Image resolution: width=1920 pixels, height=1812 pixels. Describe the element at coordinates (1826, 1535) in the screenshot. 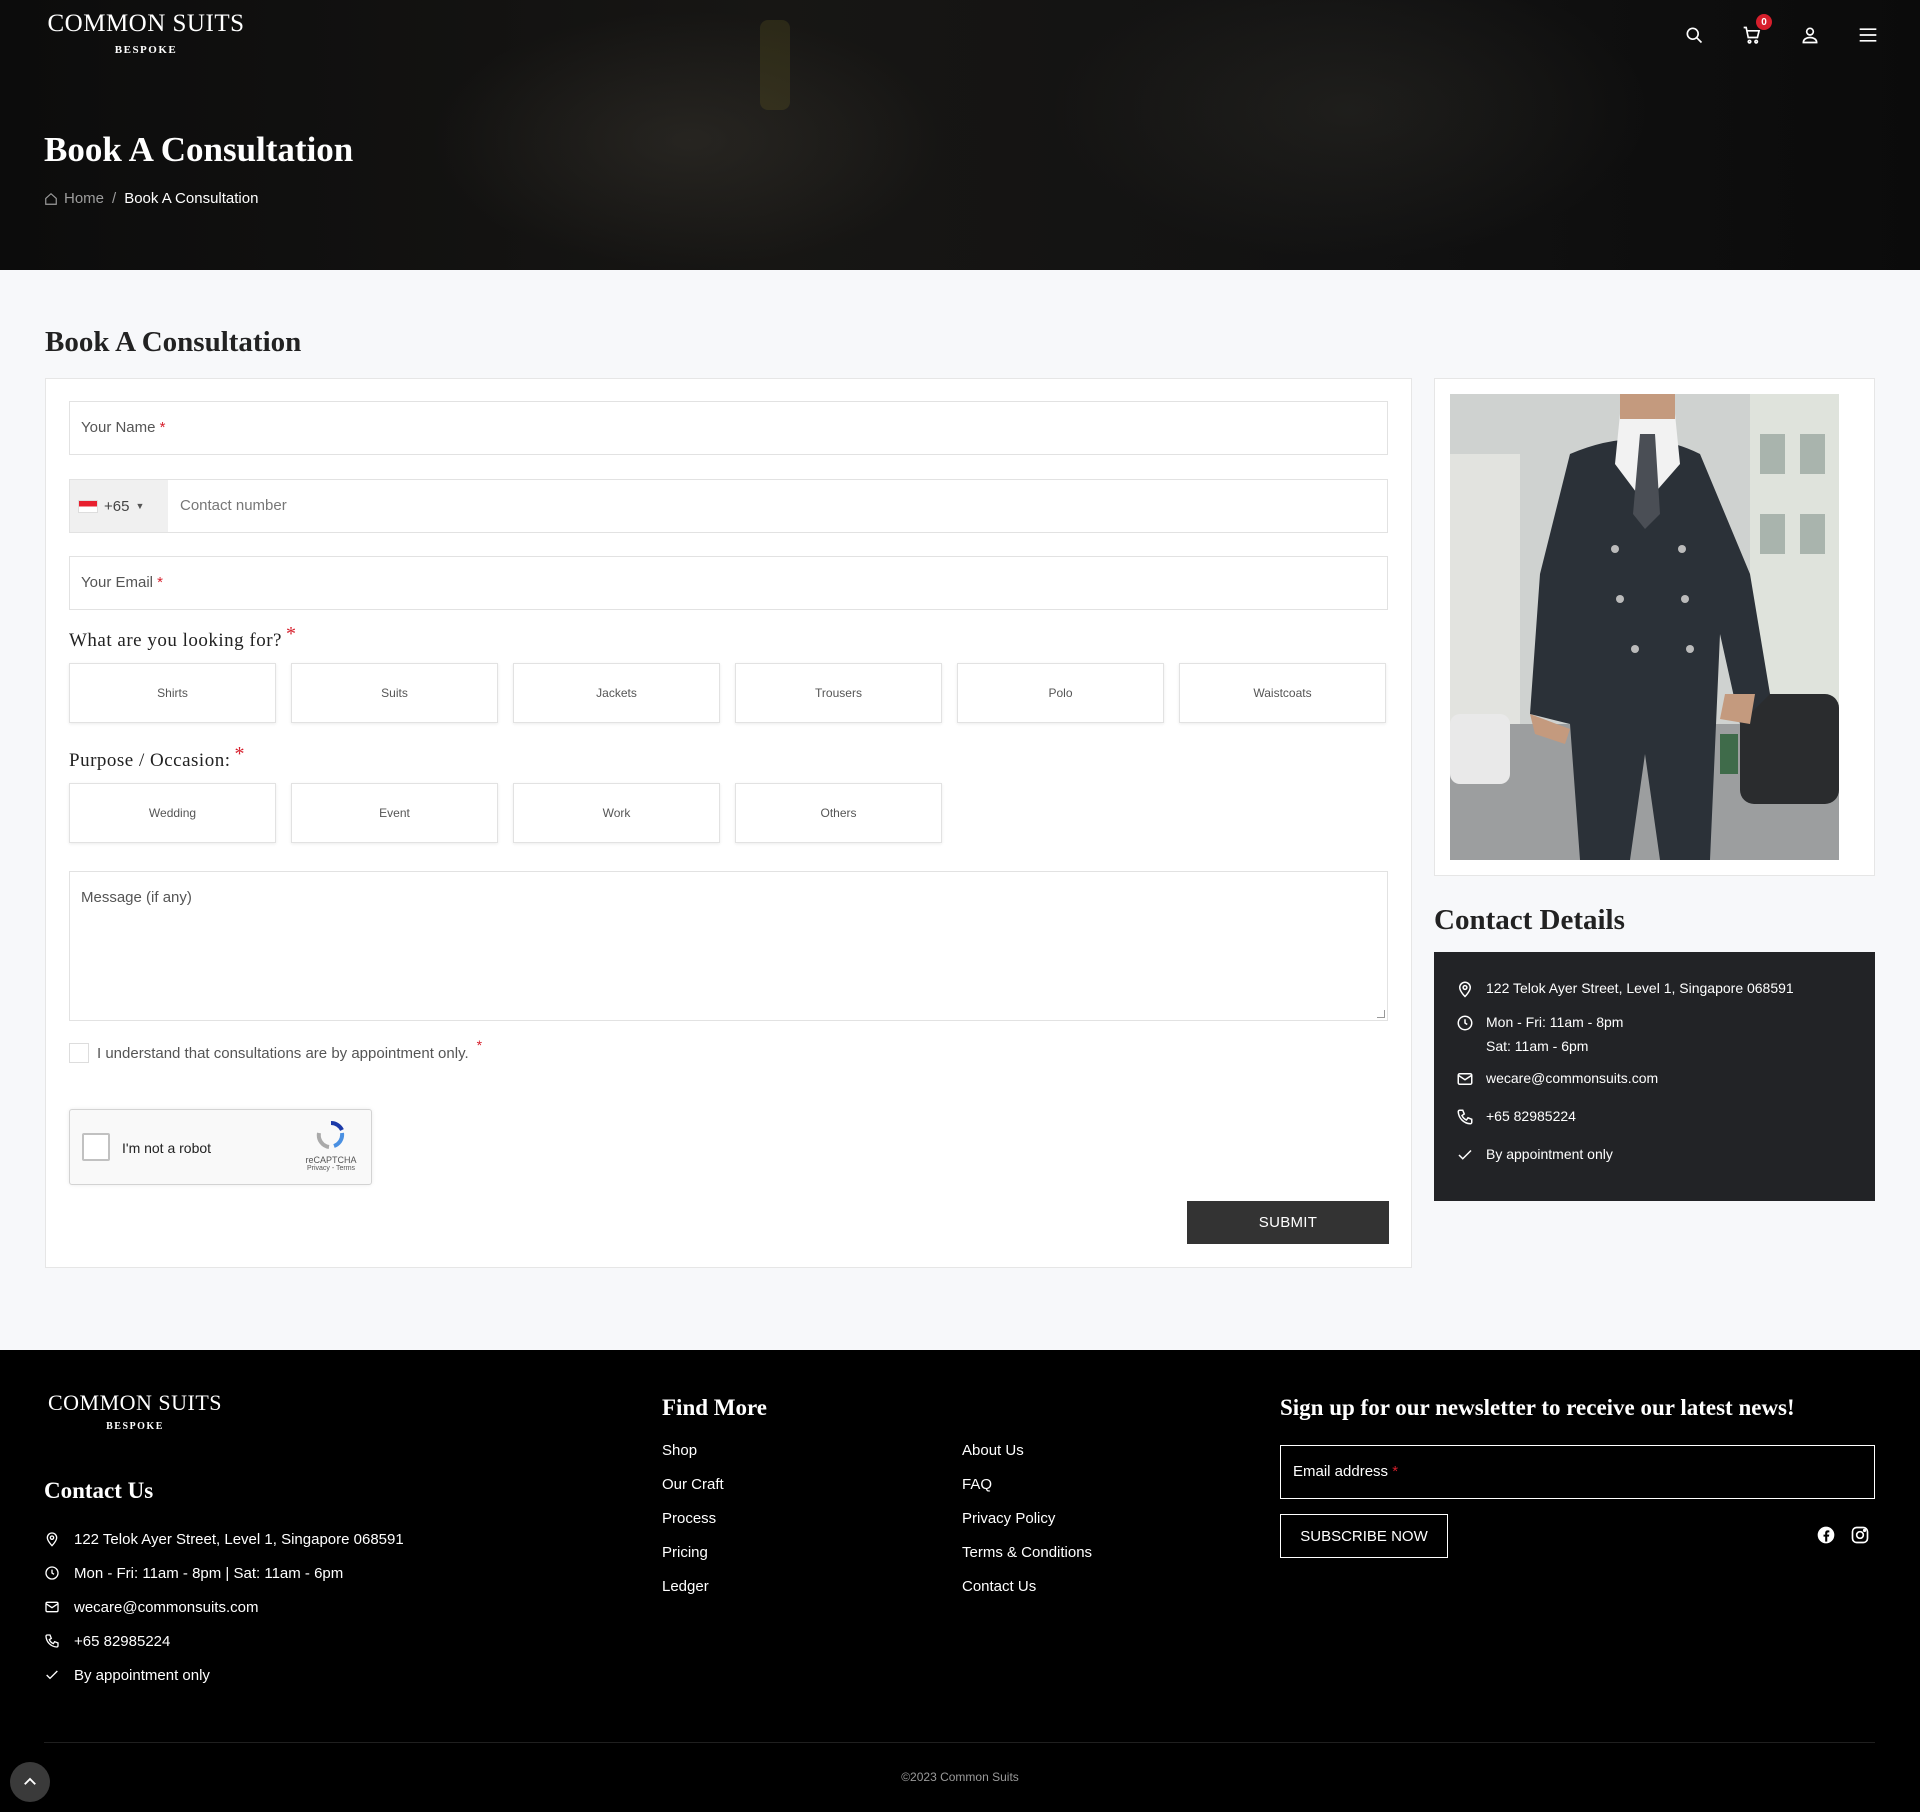

I see `facebook-icon` at that location.